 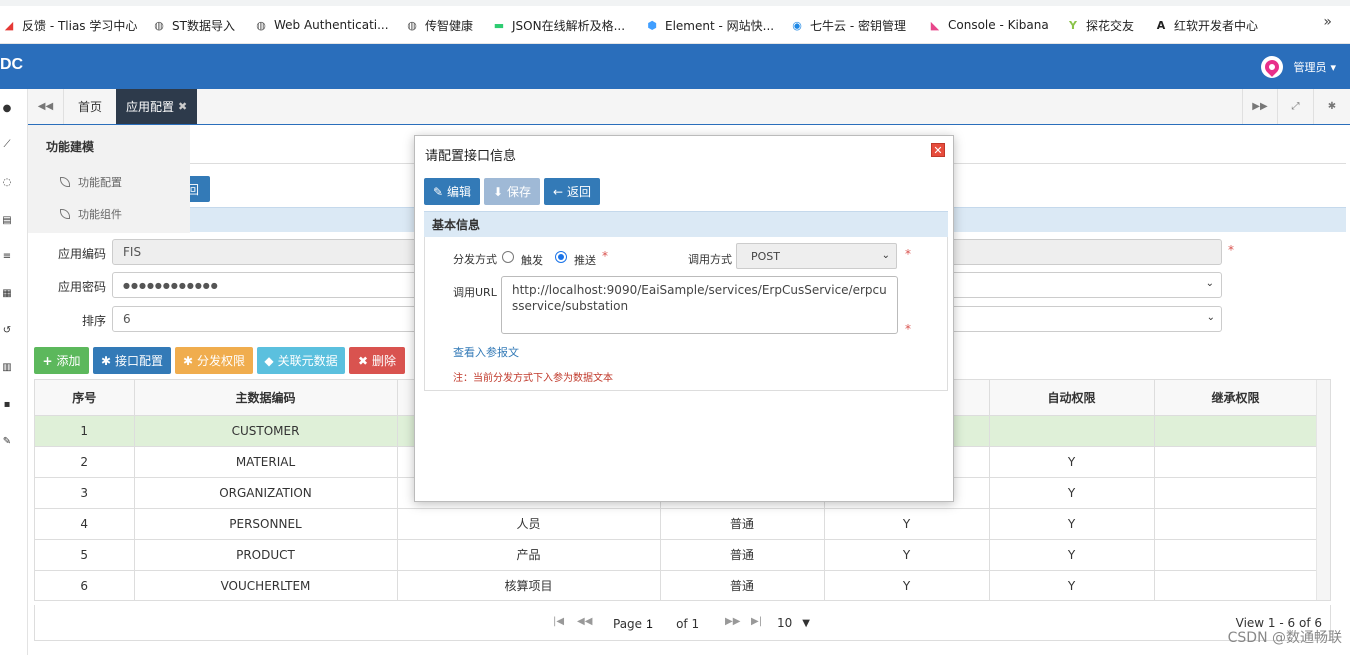 What do you see at coordinates (47, 360) in the screenshot?
I see `plus-icon: +` at bounding box center [47, 360].